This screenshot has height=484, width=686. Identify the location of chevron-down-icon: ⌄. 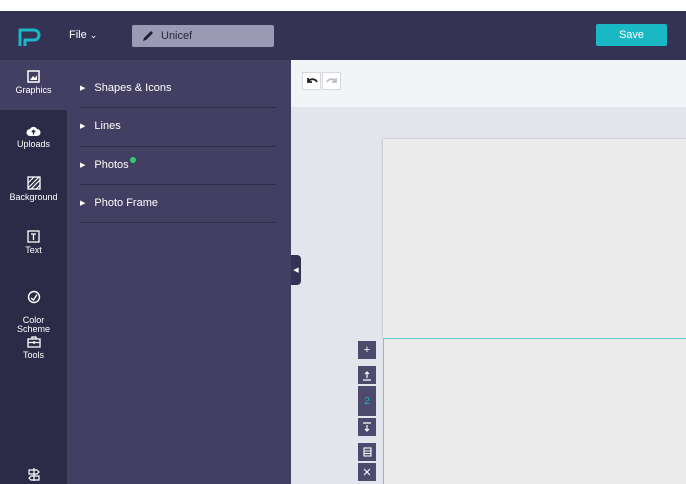
(93, 35).